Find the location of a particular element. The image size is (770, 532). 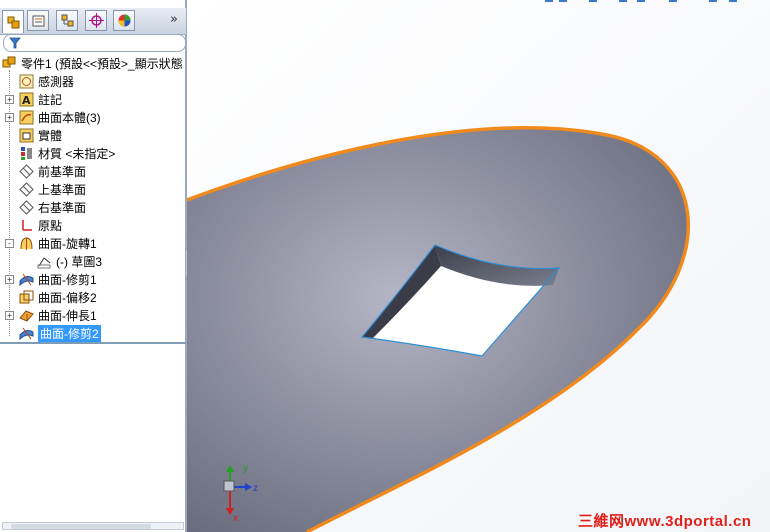

tree-item: 感測器 is located at coordinates (46, 81).